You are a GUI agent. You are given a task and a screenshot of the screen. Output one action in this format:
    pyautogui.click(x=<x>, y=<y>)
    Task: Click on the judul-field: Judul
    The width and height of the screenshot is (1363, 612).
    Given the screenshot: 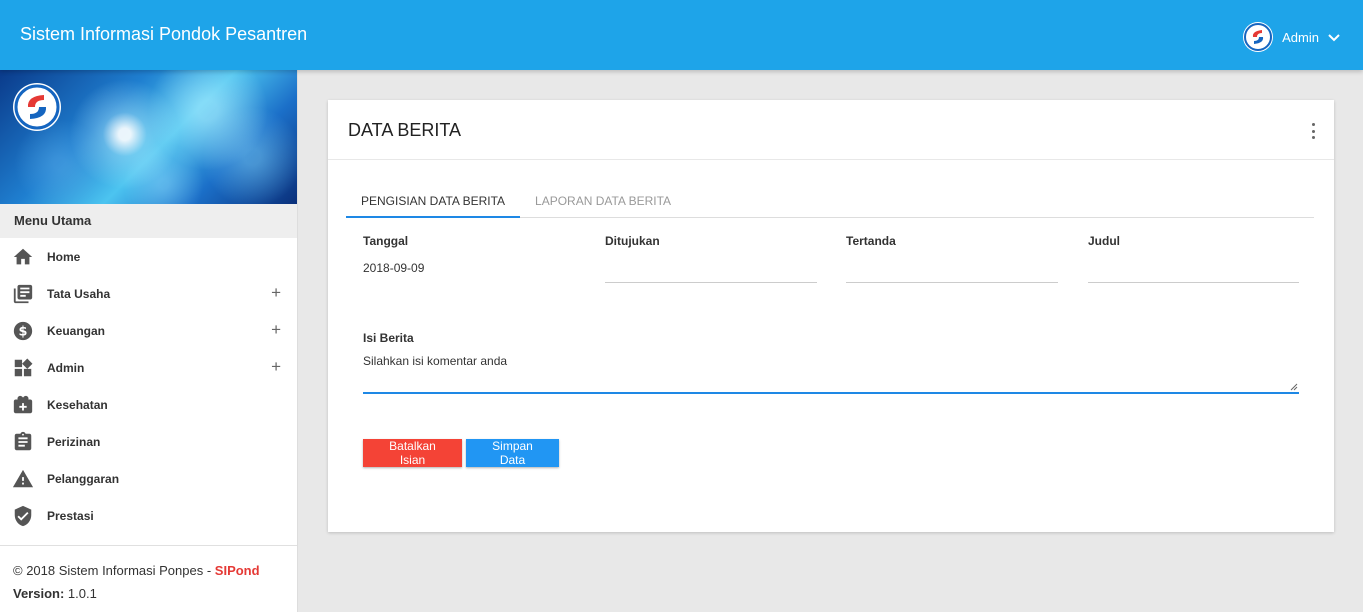 What is the action you would take?
    pyautogui.click(x=1193, y=258)
    